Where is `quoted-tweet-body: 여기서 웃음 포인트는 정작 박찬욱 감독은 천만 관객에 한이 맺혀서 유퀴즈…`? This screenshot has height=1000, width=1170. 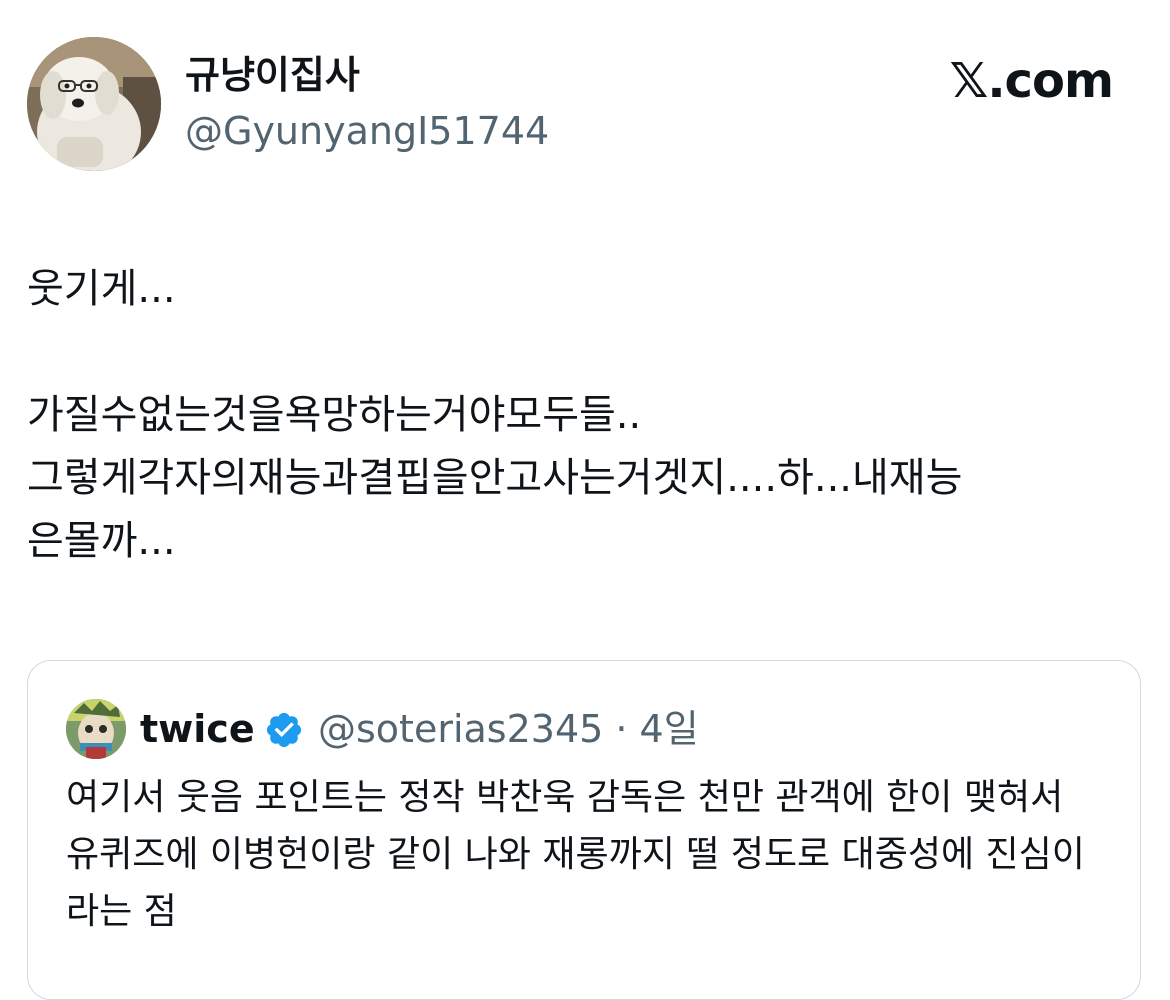 quoted-tweet-body: 여기서 웃음 포인트는 정작 박찬욱 감독은 천만 관객에 한이 맺혀서 유퀴즈… is located at coordinates (575, 854).